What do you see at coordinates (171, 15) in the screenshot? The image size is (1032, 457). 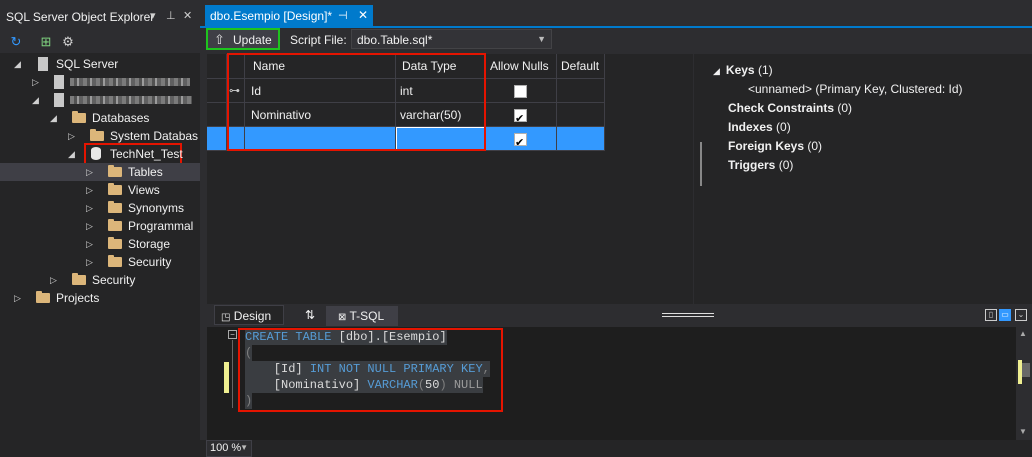 I see `pin-icon: ⊥` at bounding box center [171, 15].